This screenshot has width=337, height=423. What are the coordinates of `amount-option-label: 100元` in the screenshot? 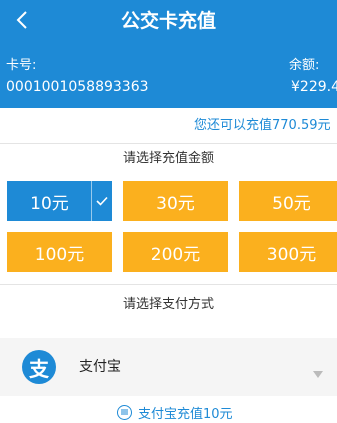 It's located at (59, 254).